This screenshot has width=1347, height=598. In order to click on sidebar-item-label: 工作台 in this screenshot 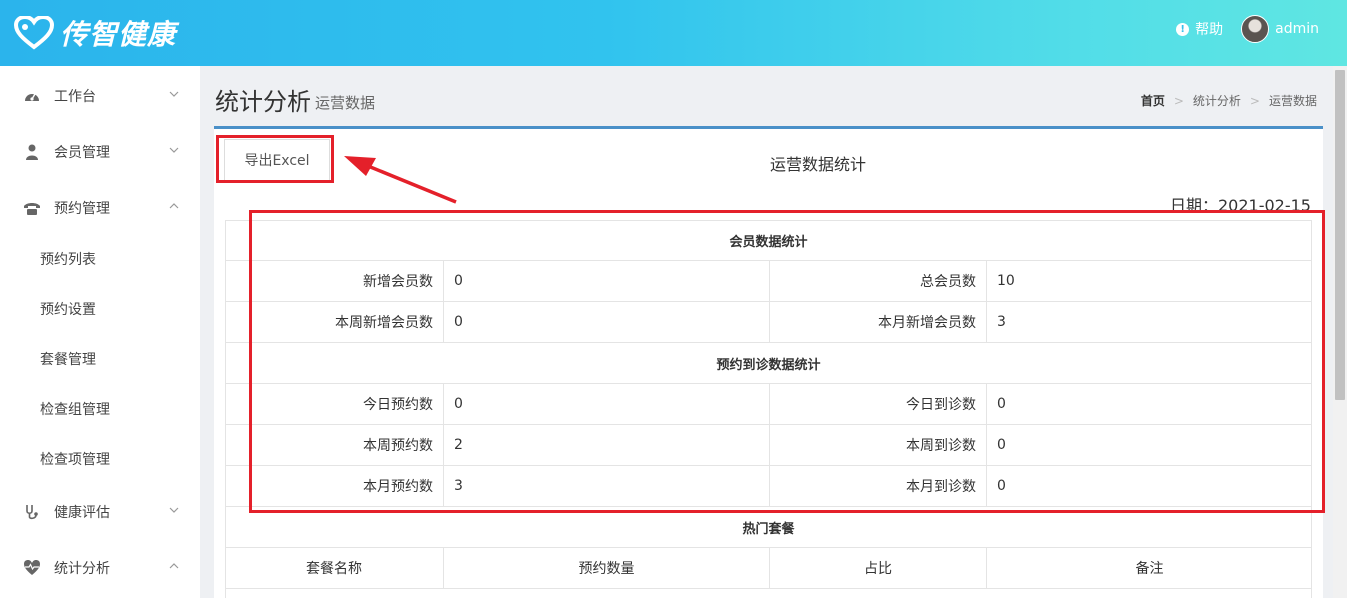, I will do `click(75, 97)`.